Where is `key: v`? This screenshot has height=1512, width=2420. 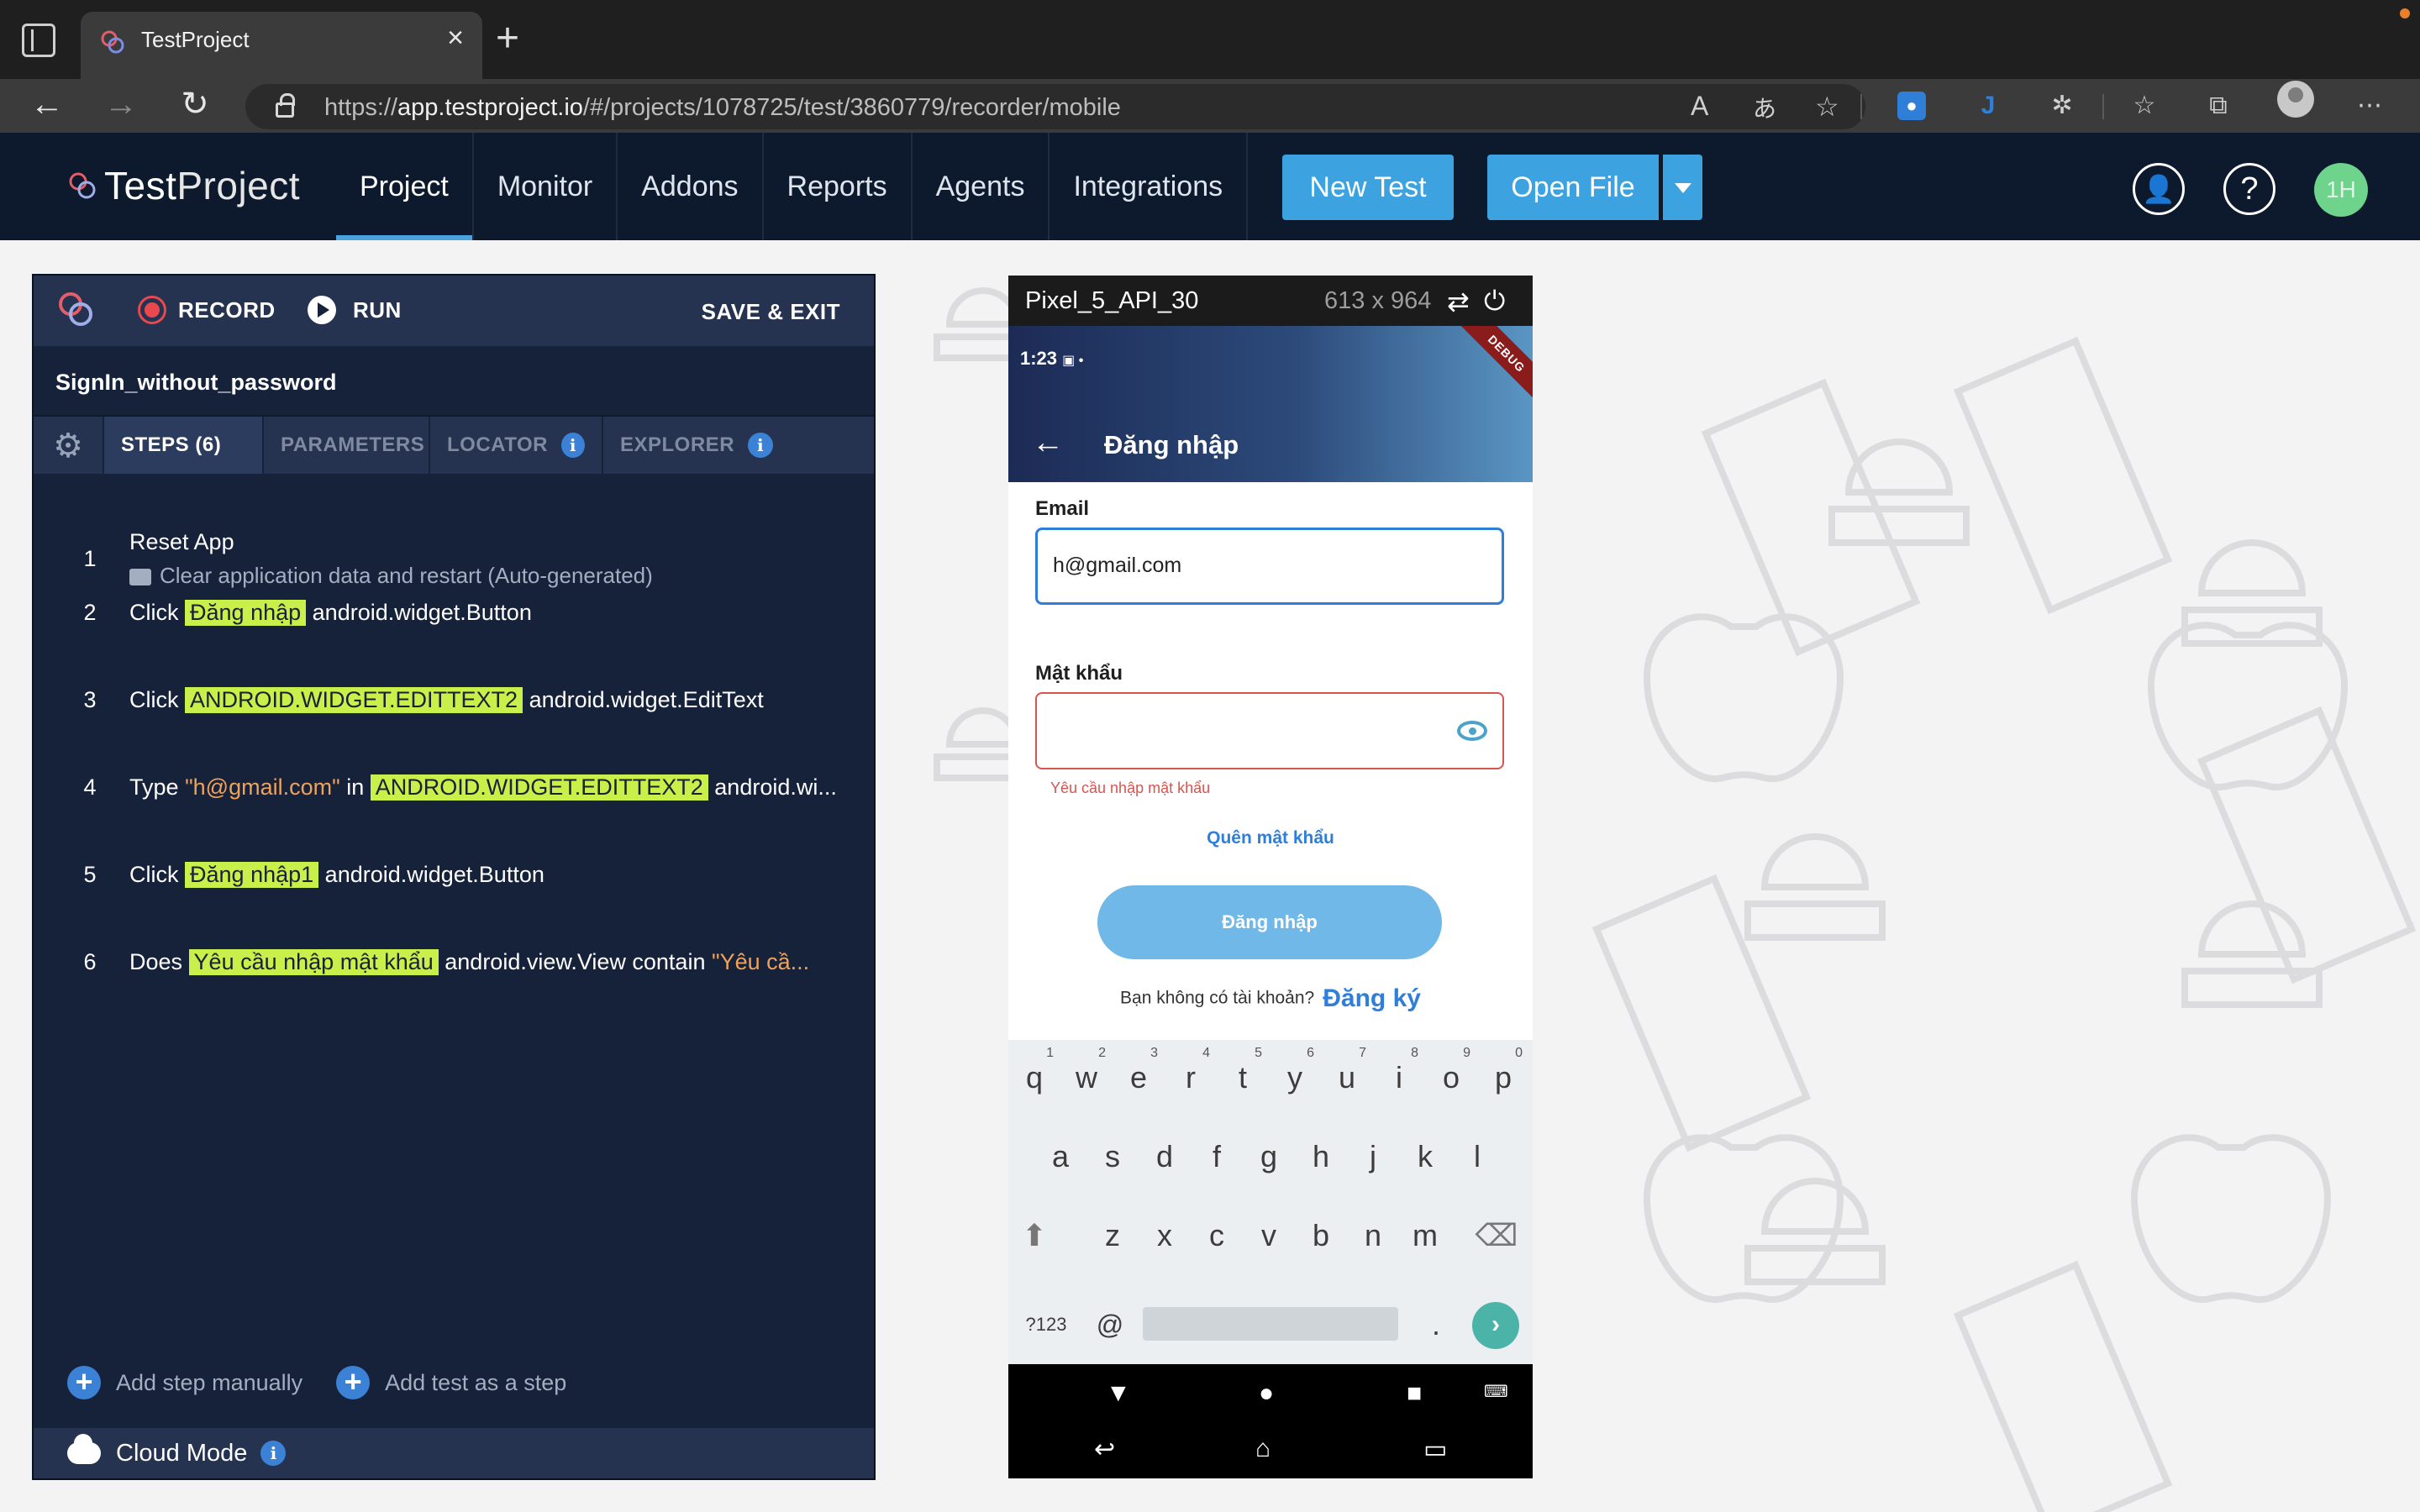
key: v is located at coordinates (1269, 1235).